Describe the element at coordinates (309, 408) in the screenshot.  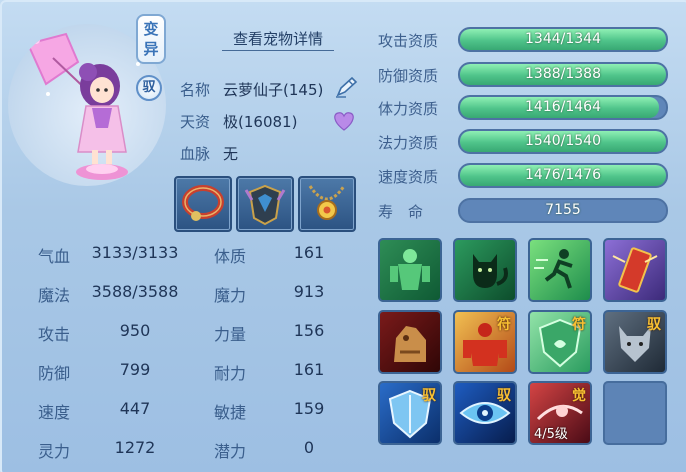
I see `attribute-value: 159` at that location.